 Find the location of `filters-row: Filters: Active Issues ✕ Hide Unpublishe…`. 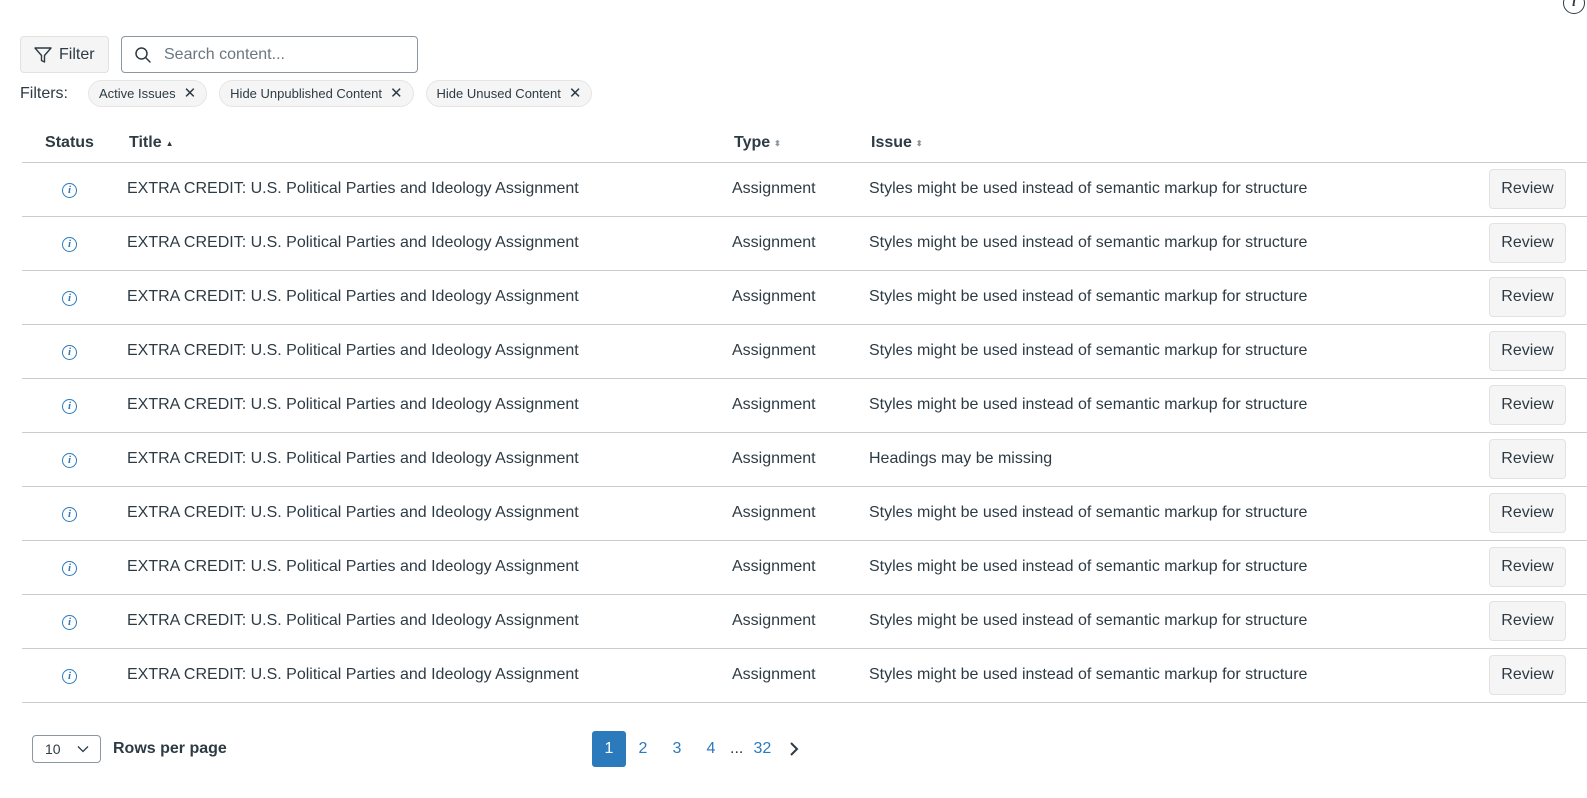

filters-row: Filters: Active Issues ✕ Hide Unpublishe… is located at coordinates (306, 93).